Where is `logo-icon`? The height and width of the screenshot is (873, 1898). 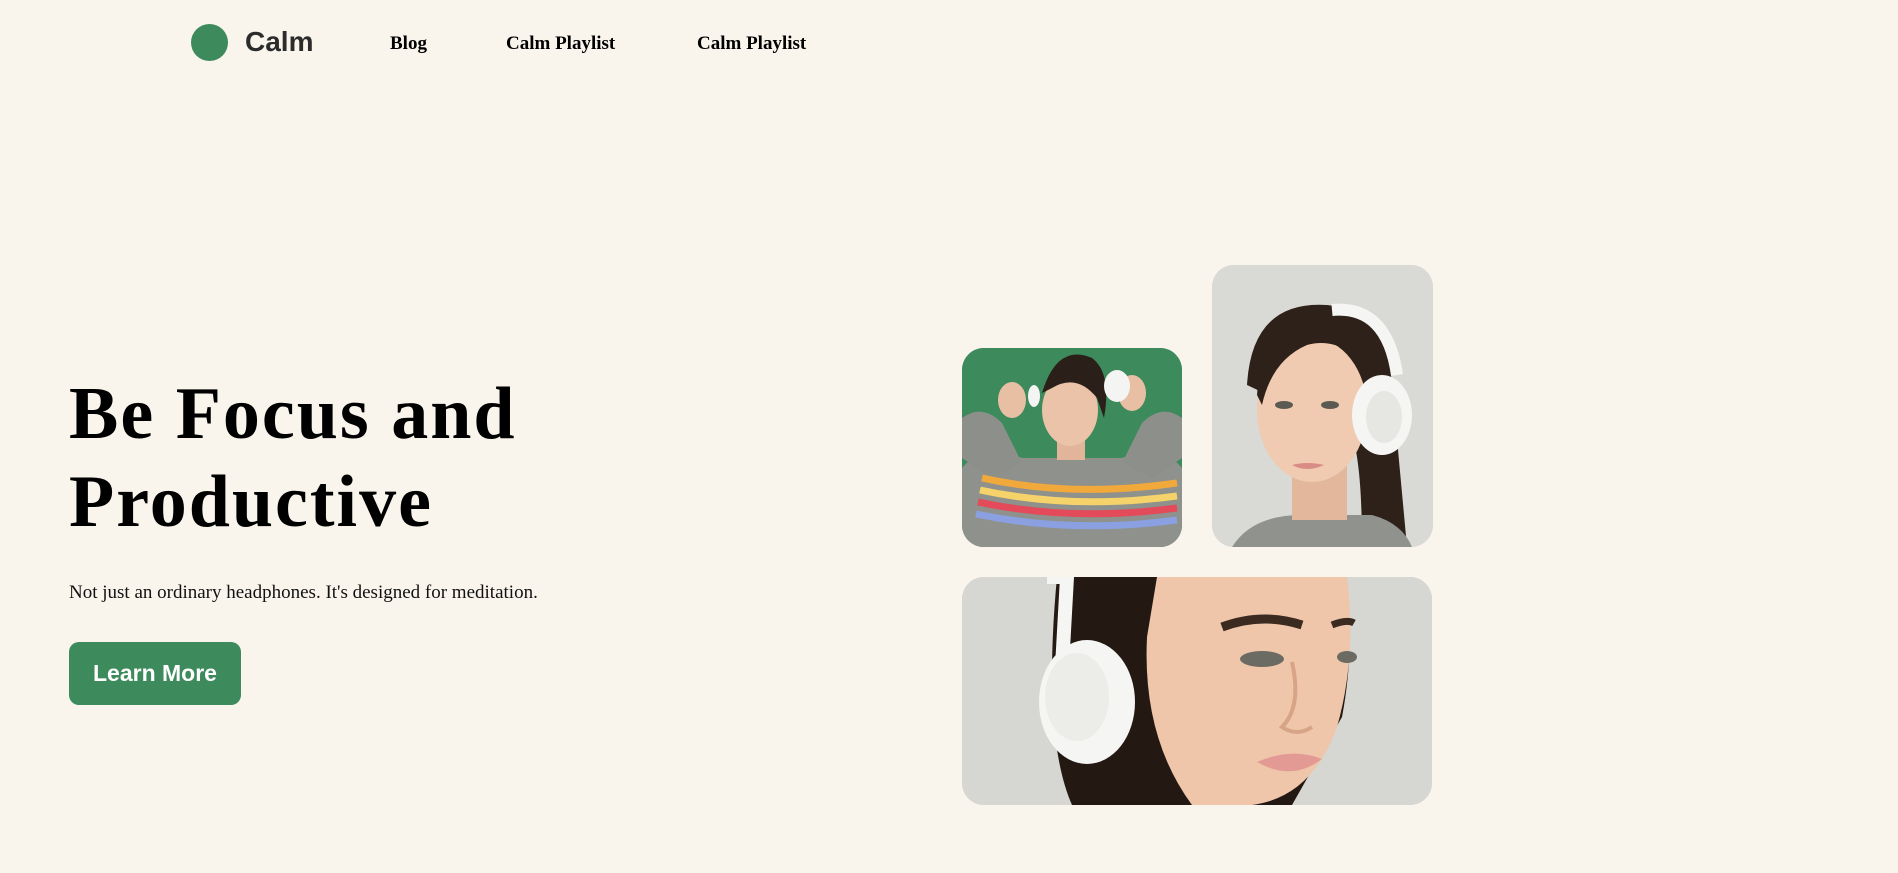 logo-icon is located at coordinates (209, 42).